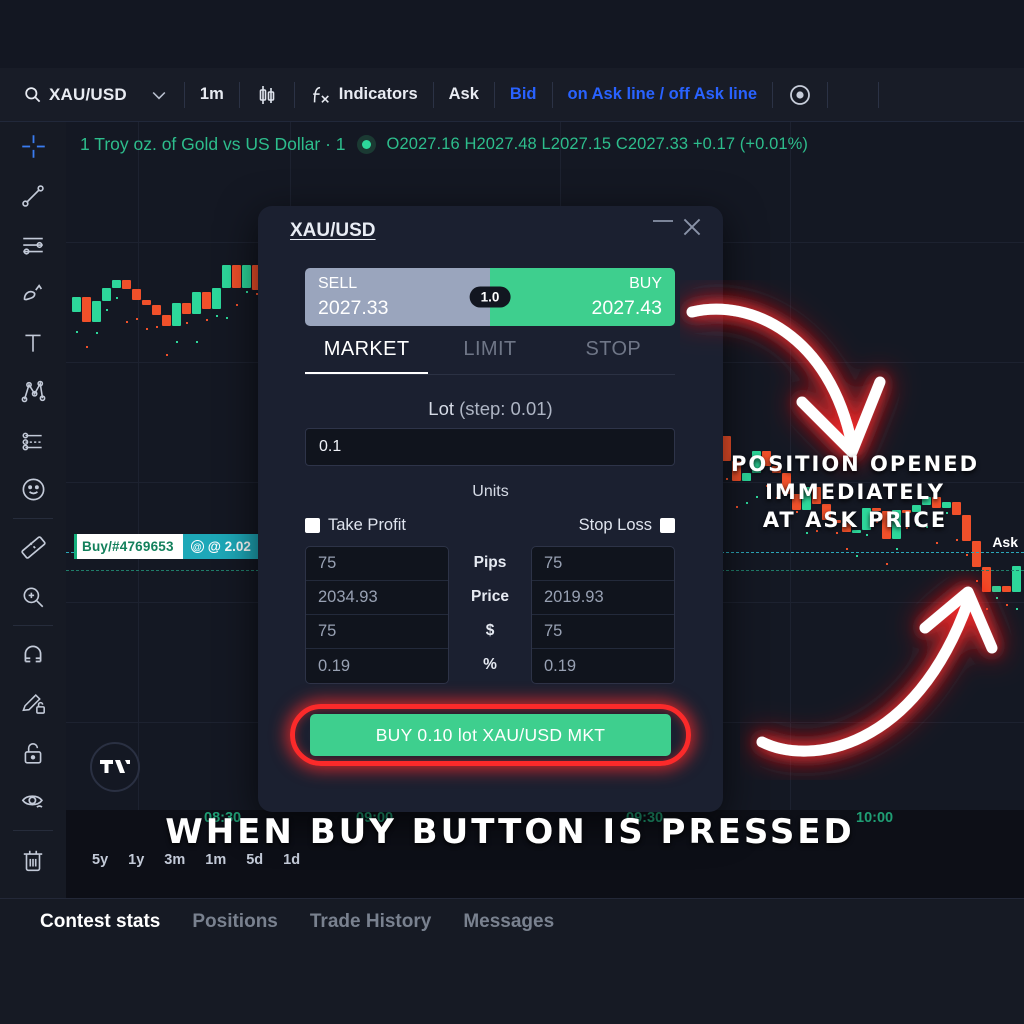 Image resolution: width=1024 pixels, height=1024 pixels. I want to click on dialog-title: XAU/USD, so click(333, 230).